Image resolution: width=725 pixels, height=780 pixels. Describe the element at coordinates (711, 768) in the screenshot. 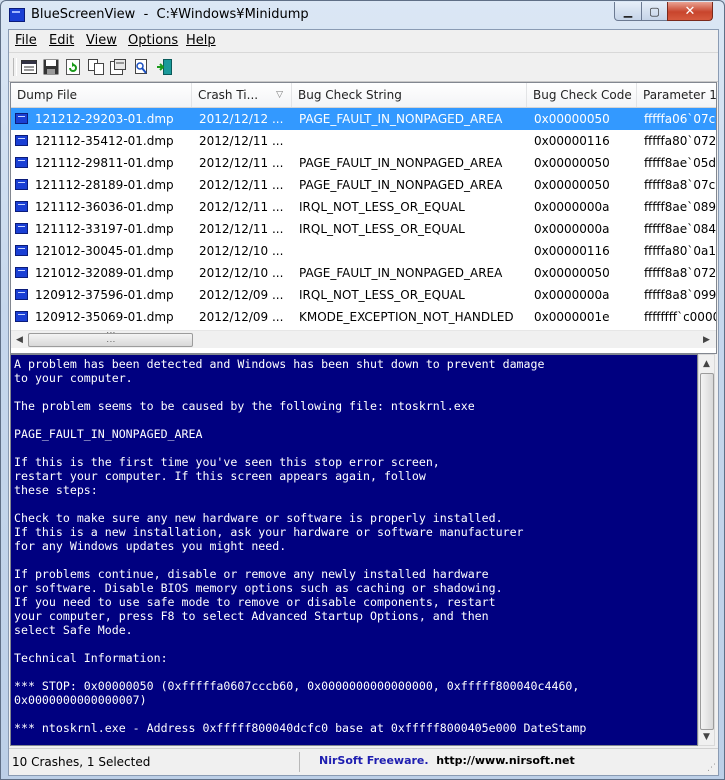

I see `resize-grip-icon: ⋰` at that location.